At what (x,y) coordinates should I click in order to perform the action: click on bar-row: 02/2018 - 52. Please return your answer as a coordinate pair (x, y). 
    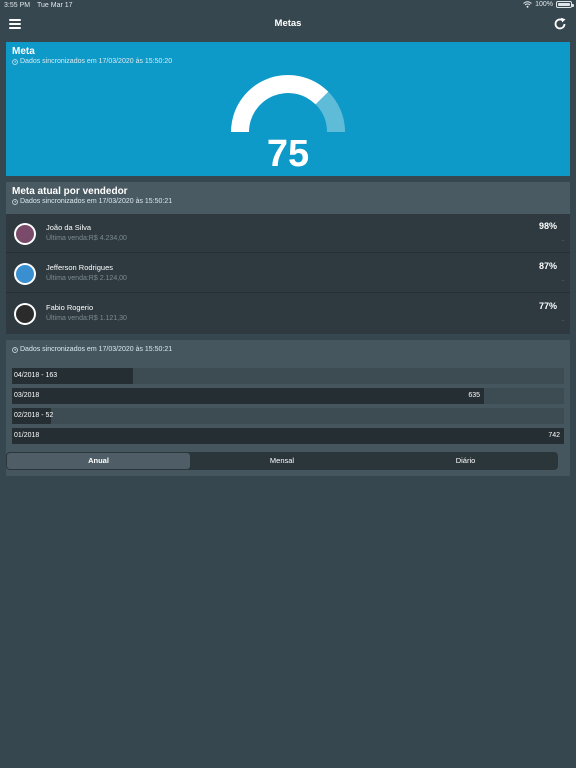
    Looking at the image, I should click on (288, 416).